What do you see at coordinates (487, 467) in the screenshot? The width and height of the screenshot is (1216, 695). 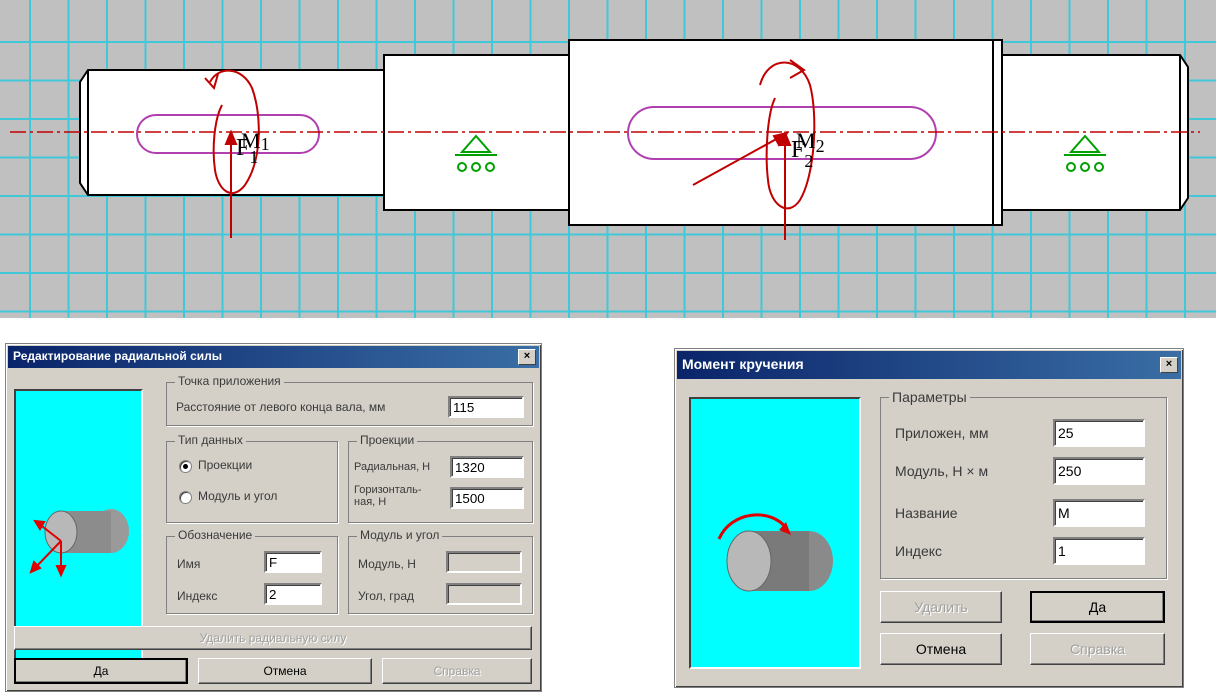 I see `radial-field` at bounding box center [487, 467].